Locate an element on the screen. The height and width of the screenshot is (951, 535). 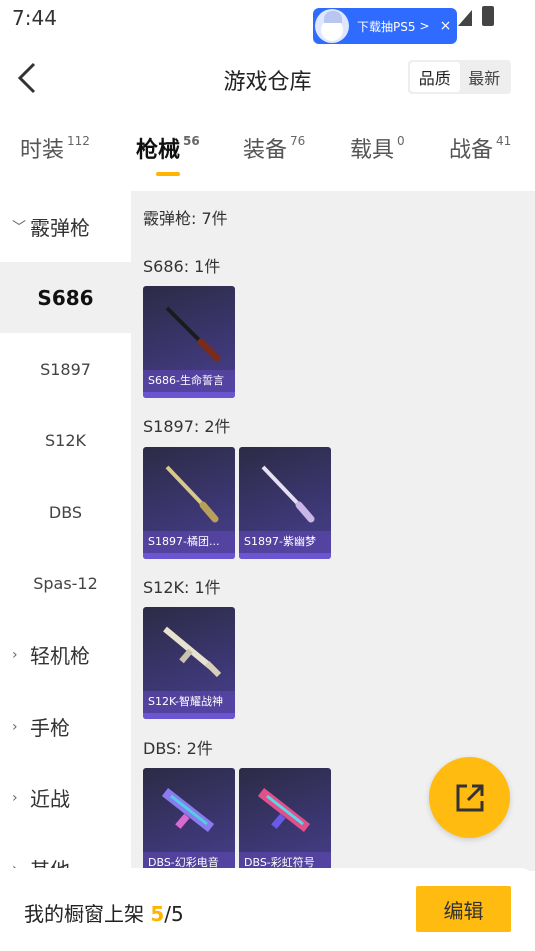
item-label: S12K-智耀战神 is located at coordinates (189, 702).